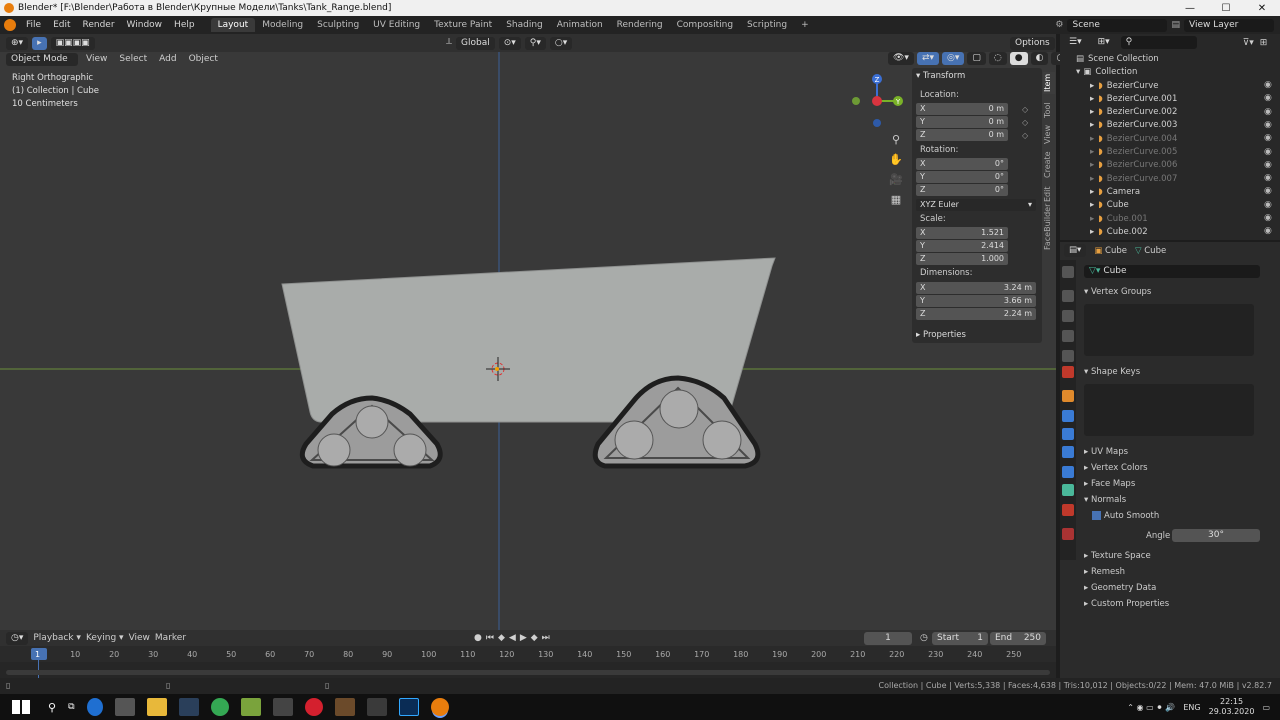  Describe the element at coordinates (1068, 316) in the screenshot. I see `output-tab-icon` at that location.